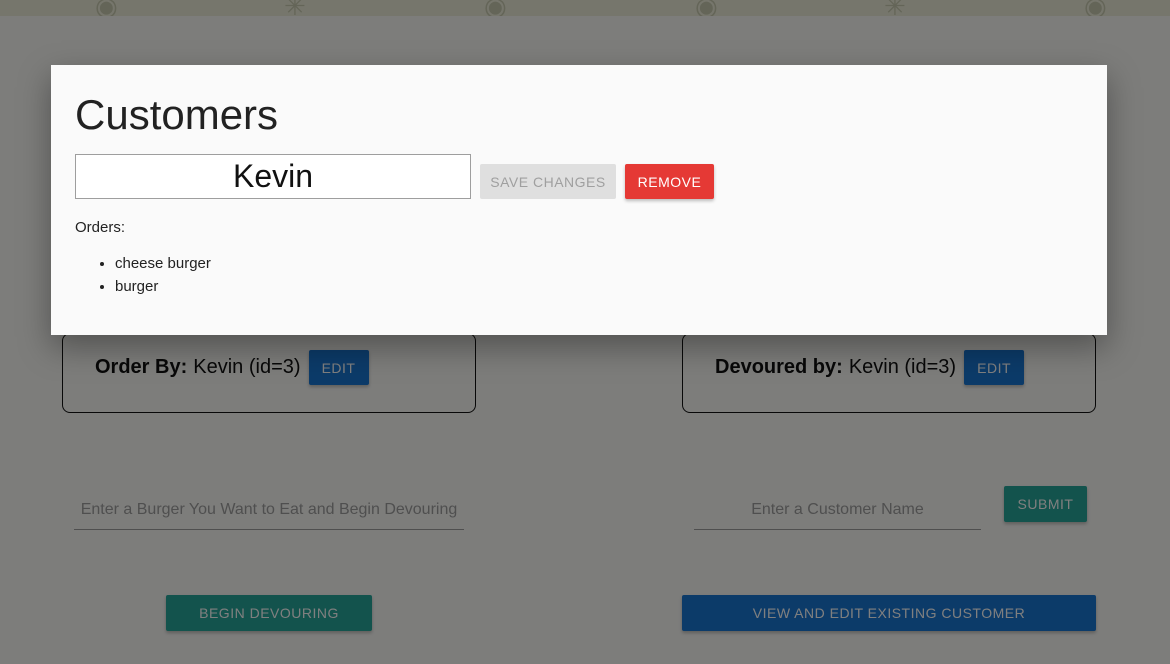  What do you see at coordinates (100, 227) in the screenshot?
I see `orders-label: Orders:` at bounding box center [100, 227].